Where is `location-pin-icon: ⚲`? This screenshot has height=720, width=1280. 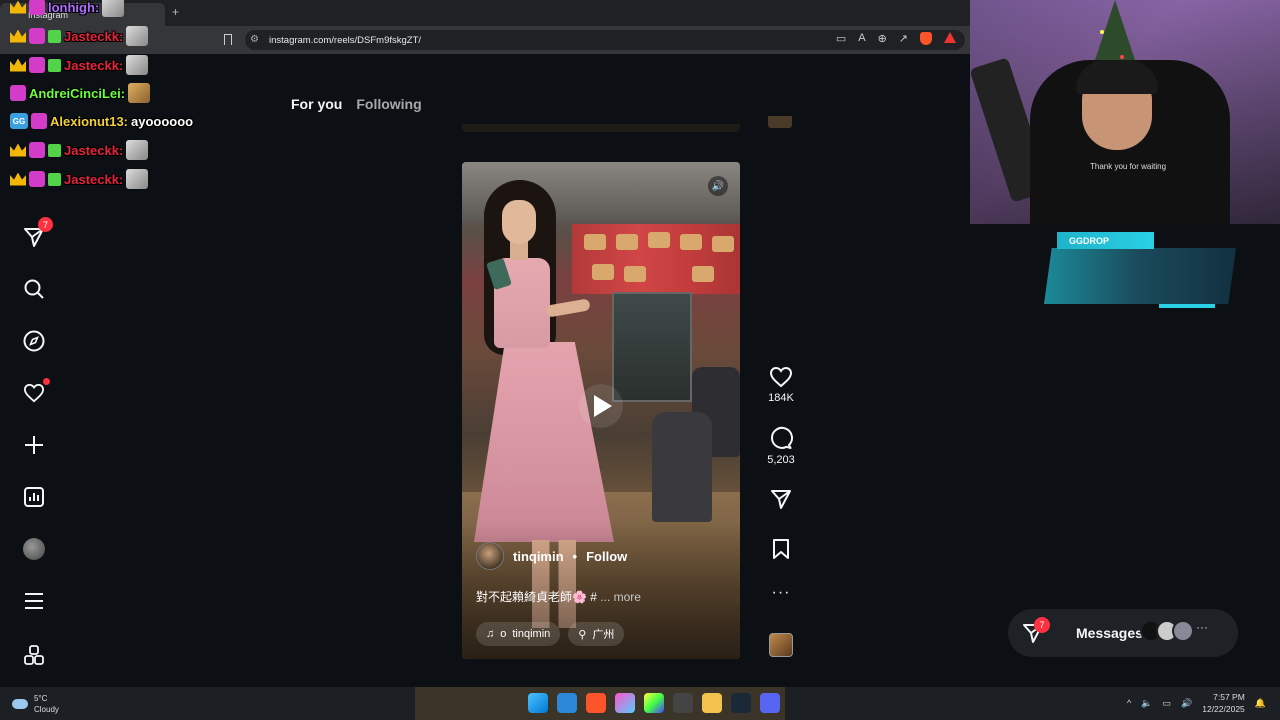 location-pin-icon: ⚲ is located at coordinates (582, 634).